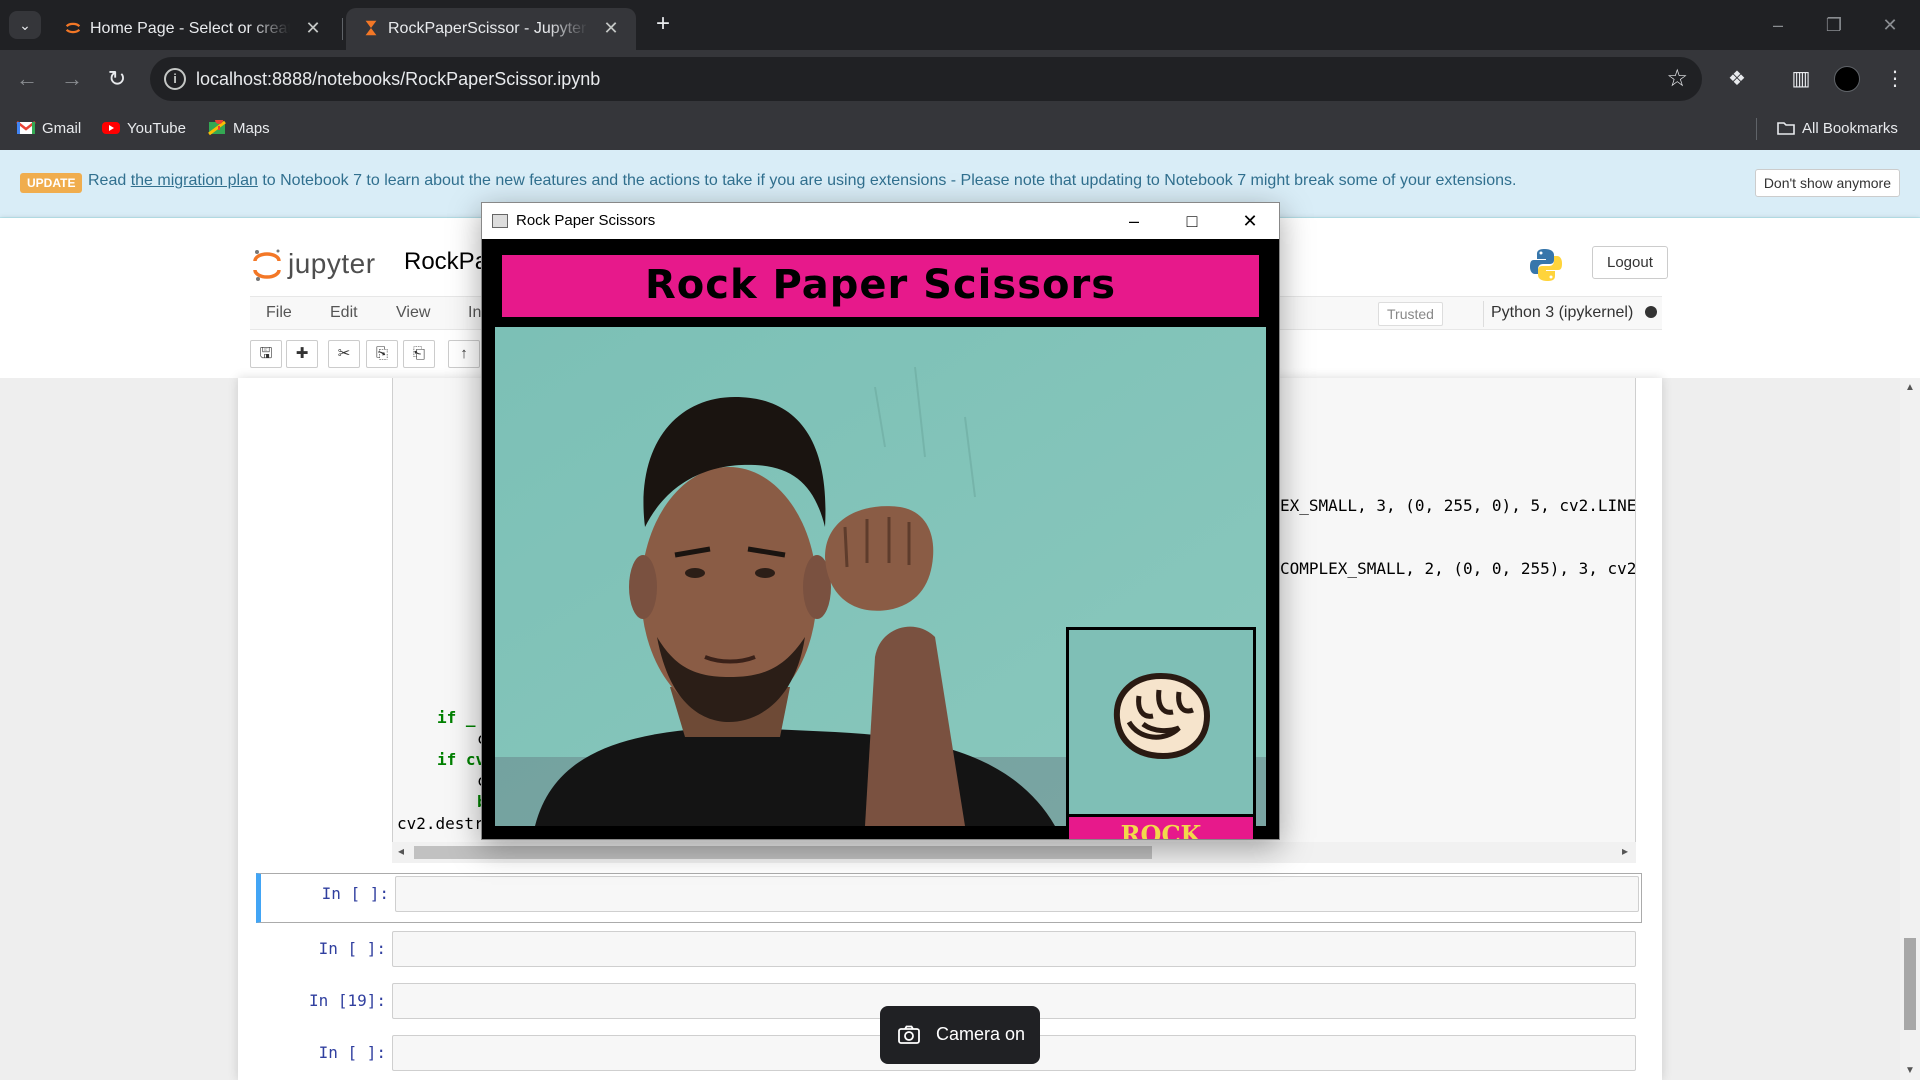 This screenshot has height=1080, width=1920. What do you see at coordinates (62, 128) in the screenshot?
I see `bookmark-label: Gmail` at bounding box center [62, 128].